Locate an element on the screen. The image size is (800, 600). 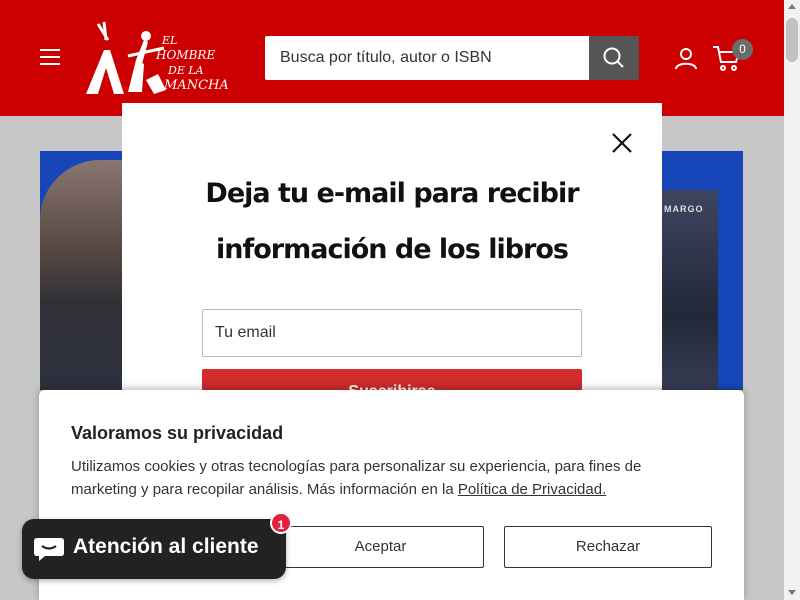
site-logo: EL HOMBRE DE LA MANCHA is located at coordinates (156, 59).